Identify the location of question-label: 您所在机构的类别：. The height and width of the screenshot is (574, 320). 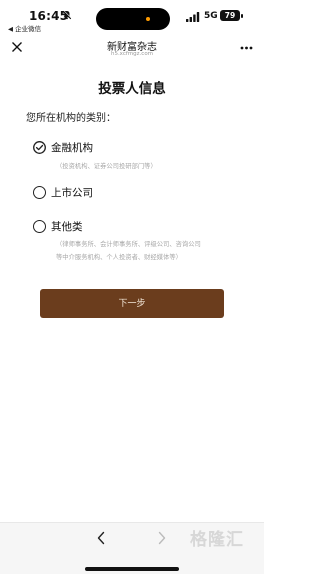
(71, 118).